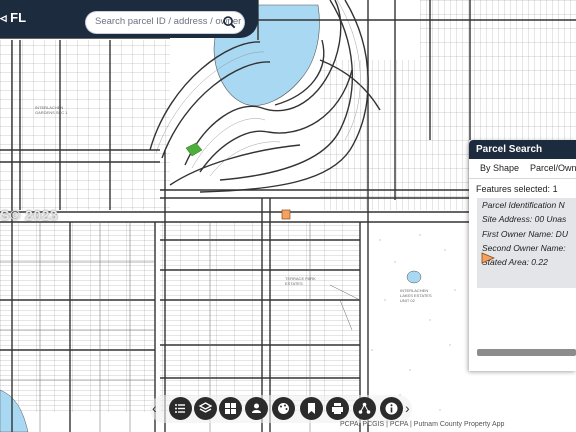 The height and width of the screenshot is (432, 576). I want to click on info-icon, so click(391, 408).